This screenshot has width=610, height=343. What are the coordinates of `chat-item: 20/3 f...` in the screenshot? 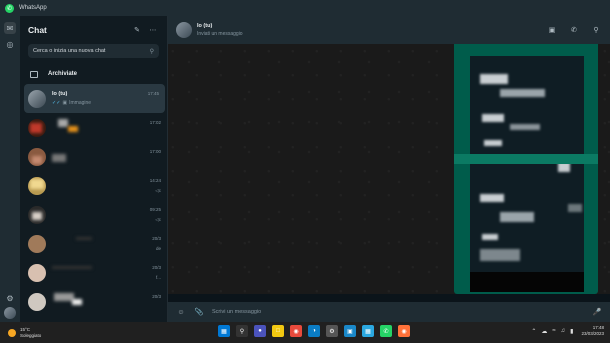 It's located at (93, 272).